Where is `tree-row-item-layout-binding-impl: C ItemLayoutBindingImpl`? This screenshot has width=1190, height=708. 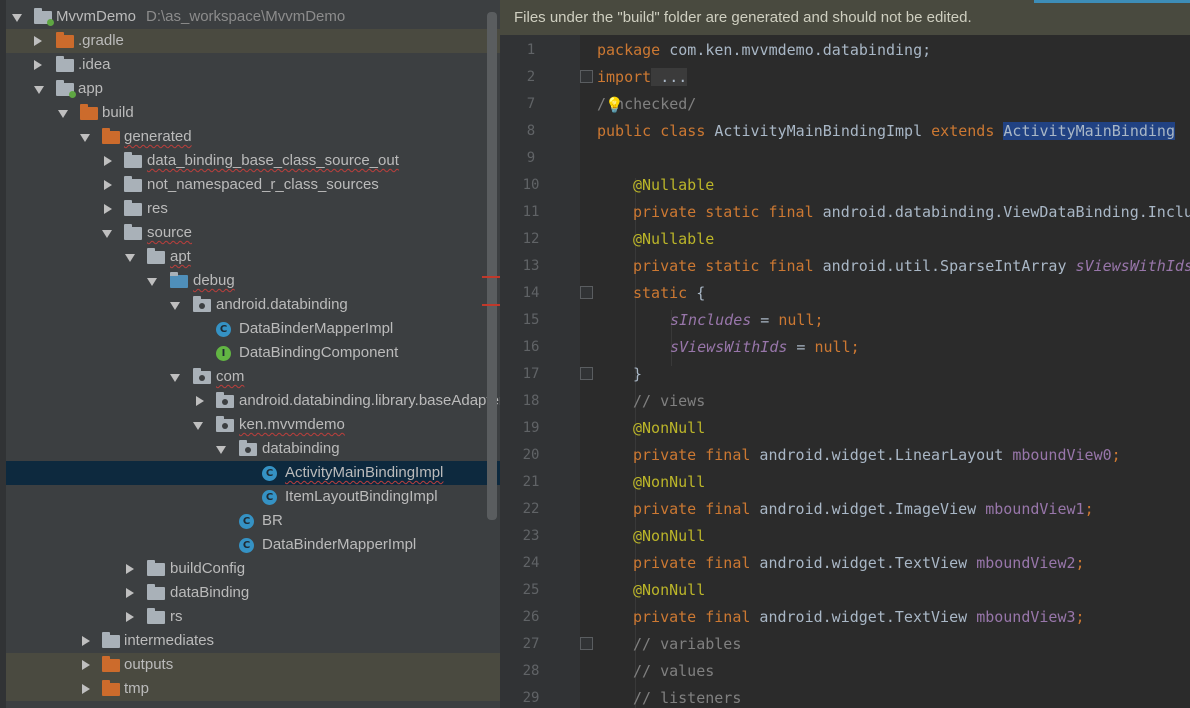
tree-row-item-layout-binding-impl: C ItemLayoutBindingImpl is located at coordinates (253, 497).